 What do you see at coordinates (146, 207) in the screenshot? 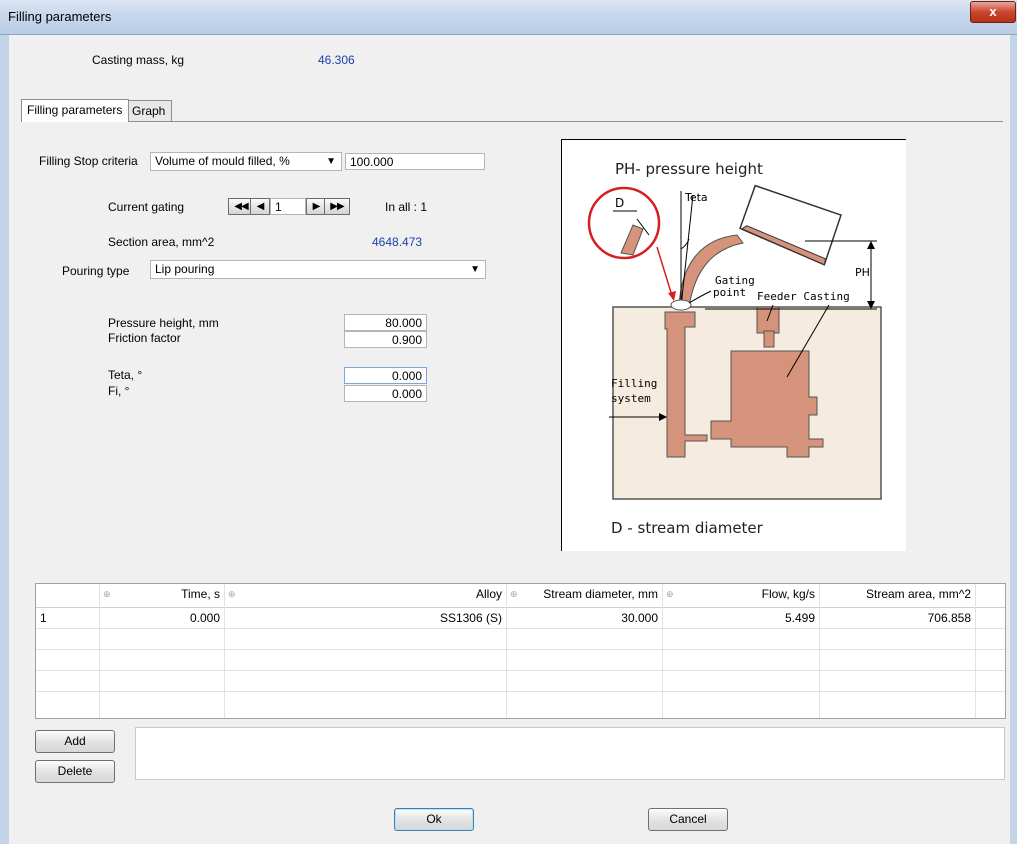
I see `current-gating-label: Current gating` at bounding box center [146, 207].